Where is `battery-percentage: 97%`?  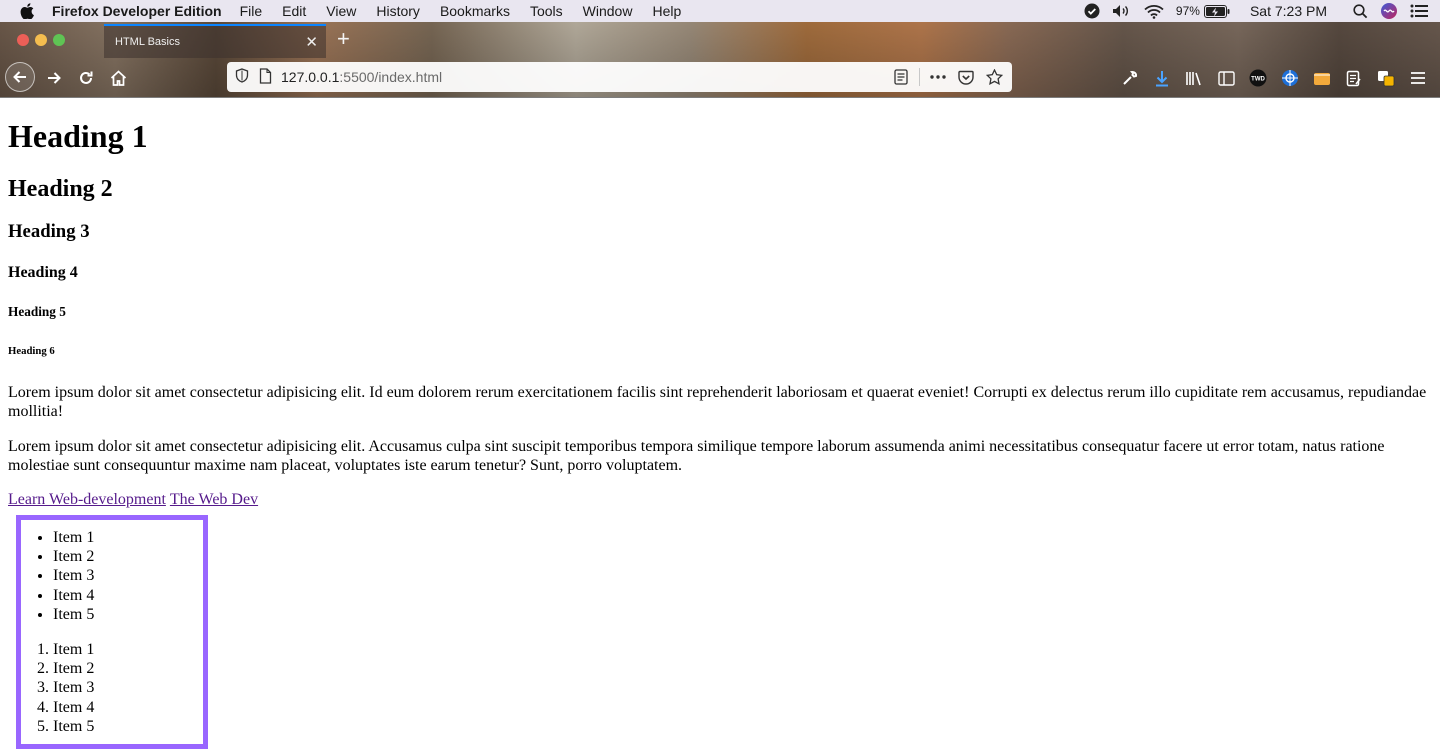
battery-percentage: 97% is located at coordinates (1187, 11).